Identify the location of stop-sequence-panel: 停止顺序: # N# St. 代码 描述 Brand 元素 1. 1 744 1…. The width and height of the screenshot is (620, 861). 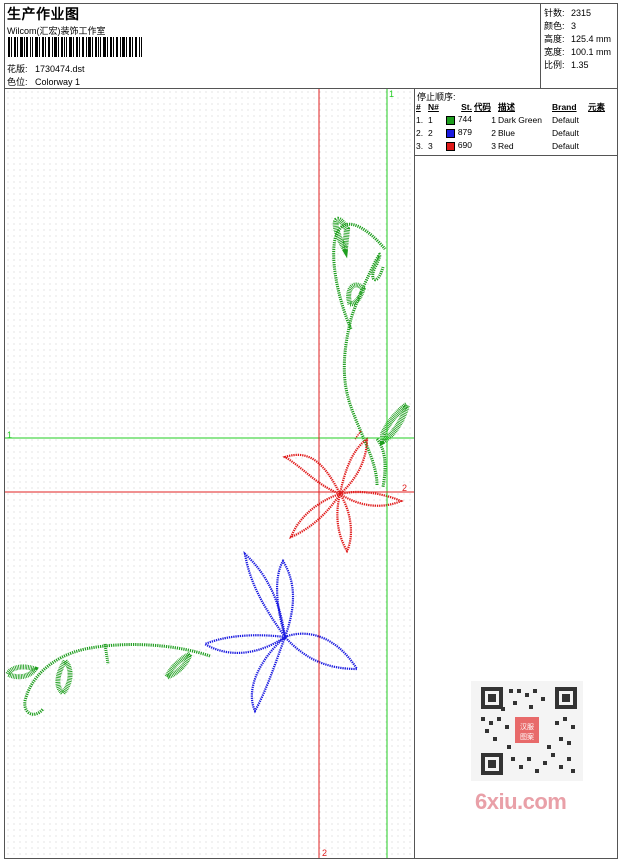
(516, 122).